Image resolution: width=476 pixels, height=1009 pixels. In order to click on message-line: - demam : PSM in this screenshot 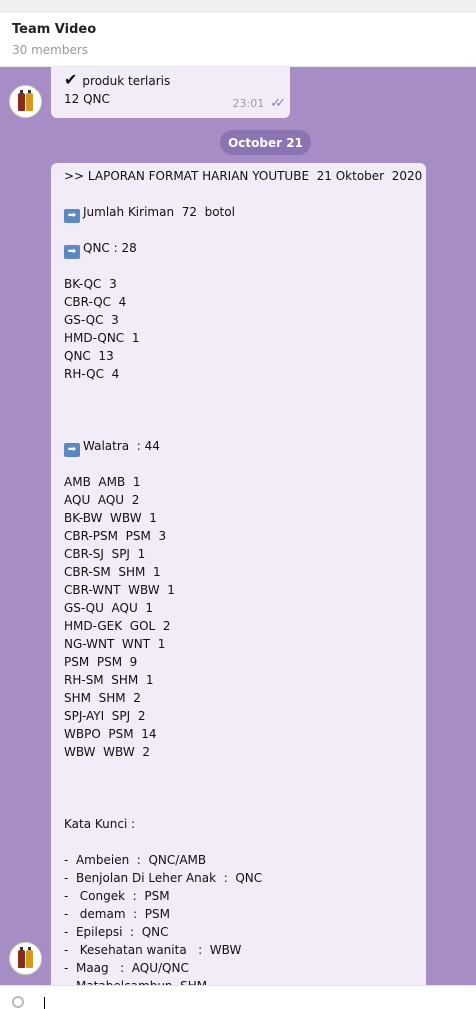, I will do `click(241, 914)`.